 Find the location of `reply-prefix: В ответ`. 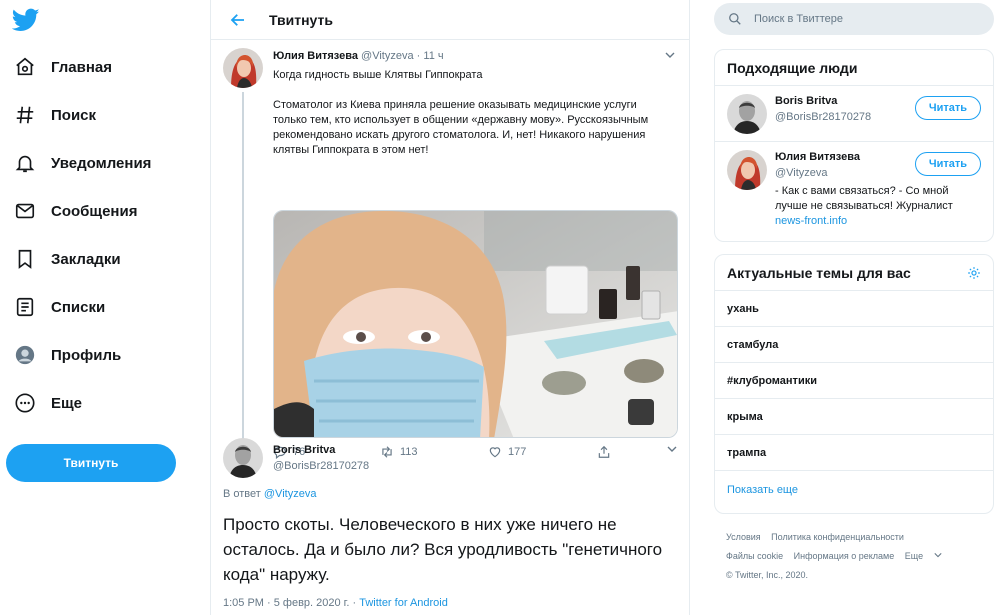

reply-prefix: В ответ is located at coordinates (242, 494).